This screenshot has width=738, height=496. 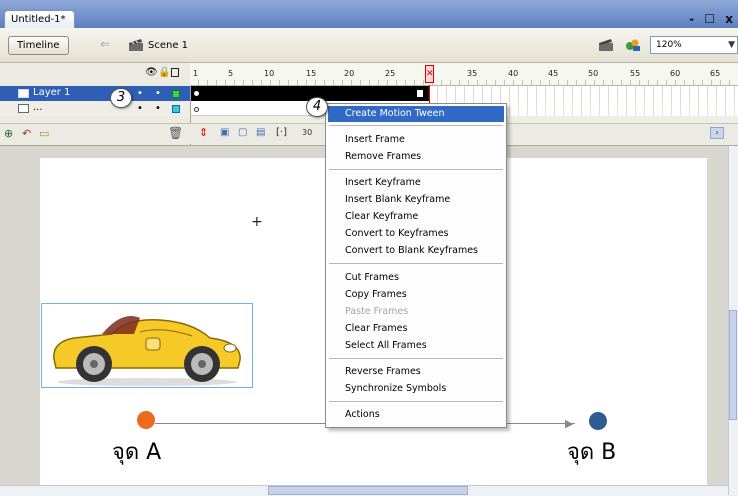 I want to click on scene-clapper-icon, so click(x=136, y=45).